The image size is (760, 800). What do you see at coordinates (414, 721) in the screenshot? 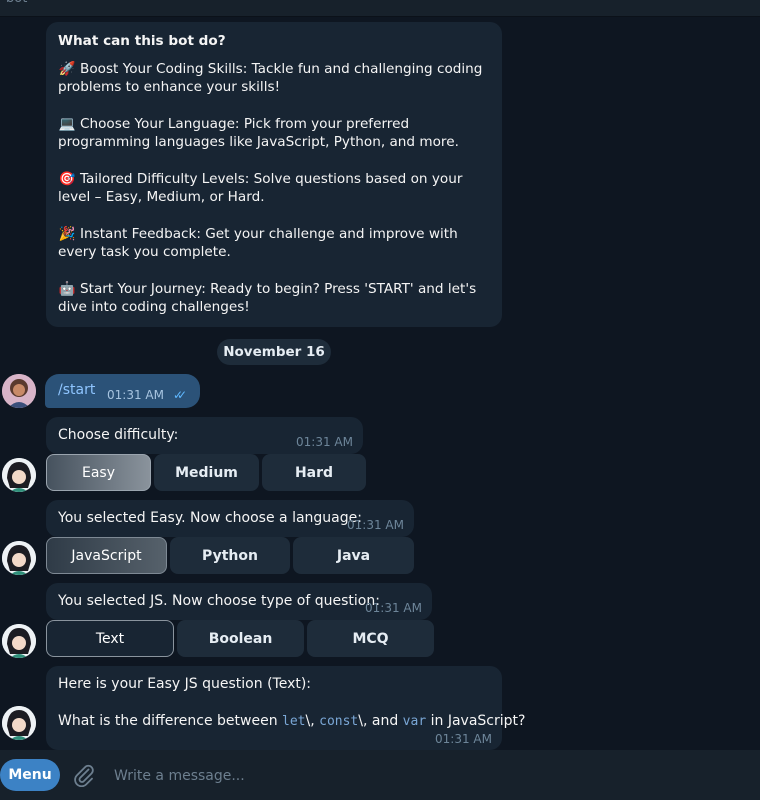
I see `code-var: var` at bounding box center [414, 721].